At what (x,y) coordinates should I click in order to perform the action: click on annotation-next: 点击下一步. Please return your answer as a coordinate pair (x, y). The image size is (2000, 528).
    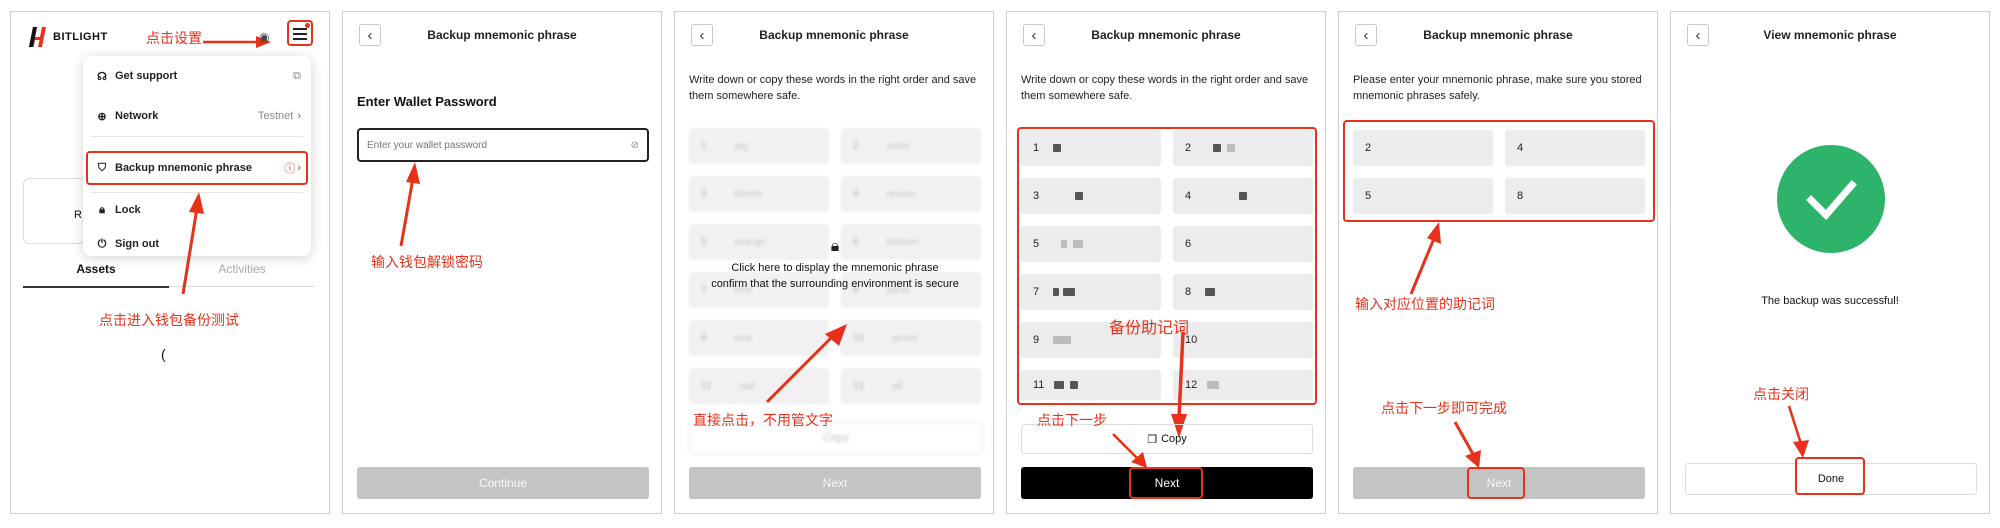
    Looking at the image, I should click on (1072, 420).